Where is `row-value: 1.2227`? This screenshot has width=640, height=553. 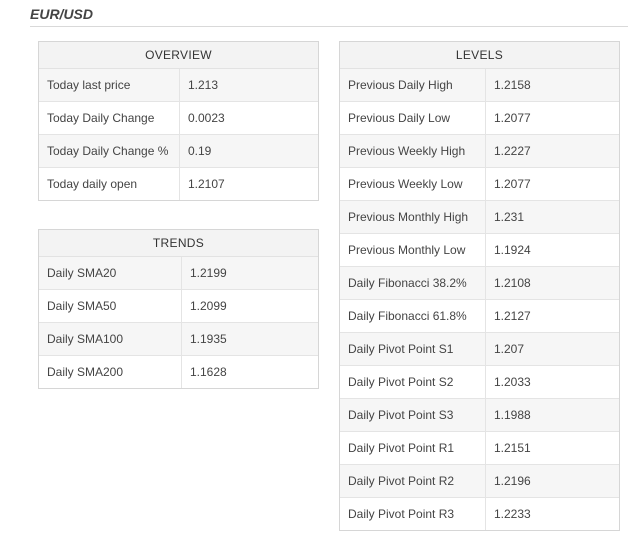 row-value: 1.2227 is located at coordinates (552, 151).